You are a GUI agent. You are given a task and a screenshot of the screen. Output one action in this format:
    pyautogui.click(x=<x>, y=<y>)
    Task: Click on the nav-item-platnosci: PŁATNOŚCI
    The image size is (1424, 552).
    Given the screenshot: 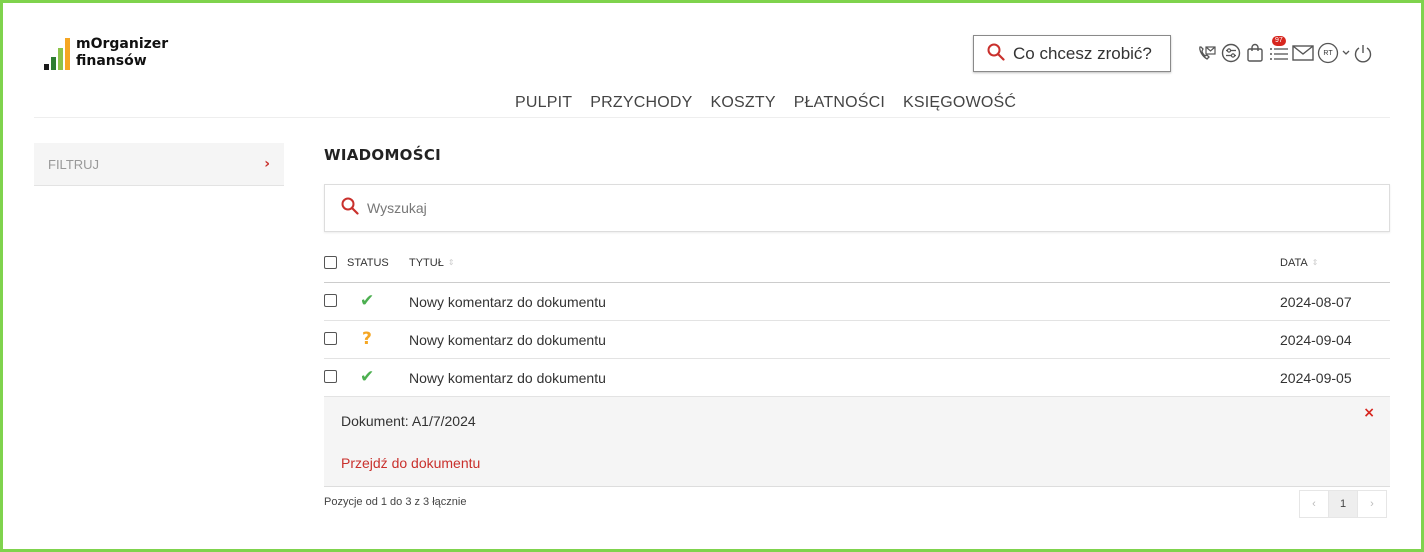 What is the action you would take?
    pyautogui.click(x=839, y=103)
    